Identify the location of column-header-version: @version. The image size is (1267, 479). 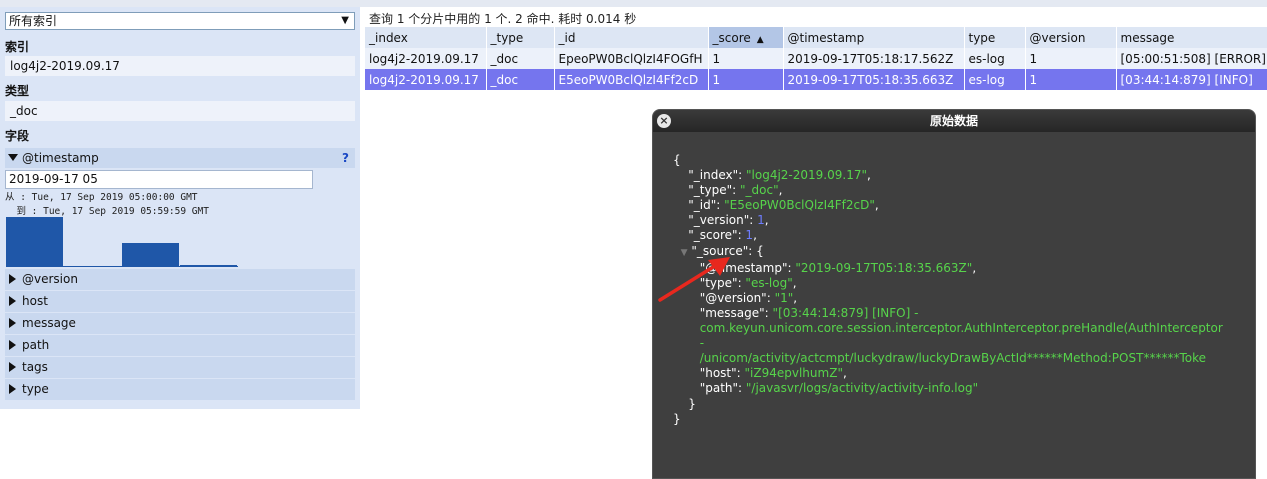
(1071, 37).